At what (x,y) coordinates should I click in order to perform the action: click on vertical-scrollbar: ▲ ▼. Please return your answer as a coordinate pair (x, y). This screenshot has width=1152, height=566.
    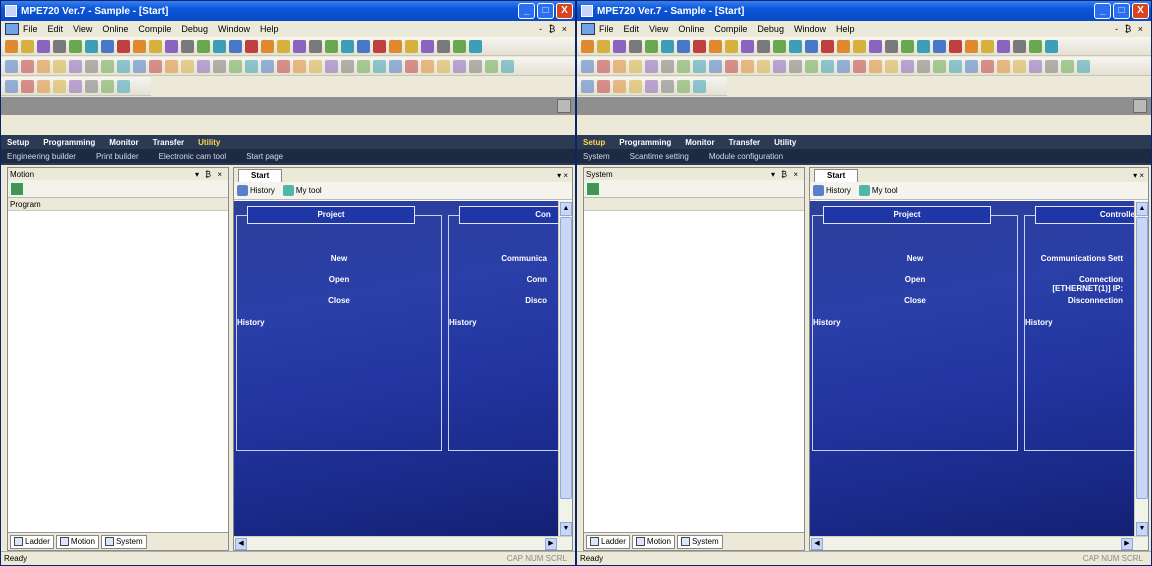
    Looking at the image, I should click on (565, 369).